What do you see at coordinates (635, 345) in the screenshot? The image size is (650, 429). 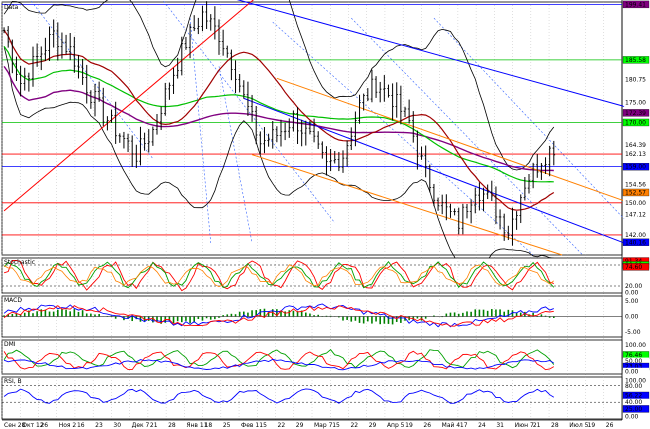 I see `axis-value-label: 100.00` at bounding box center [635, 345].